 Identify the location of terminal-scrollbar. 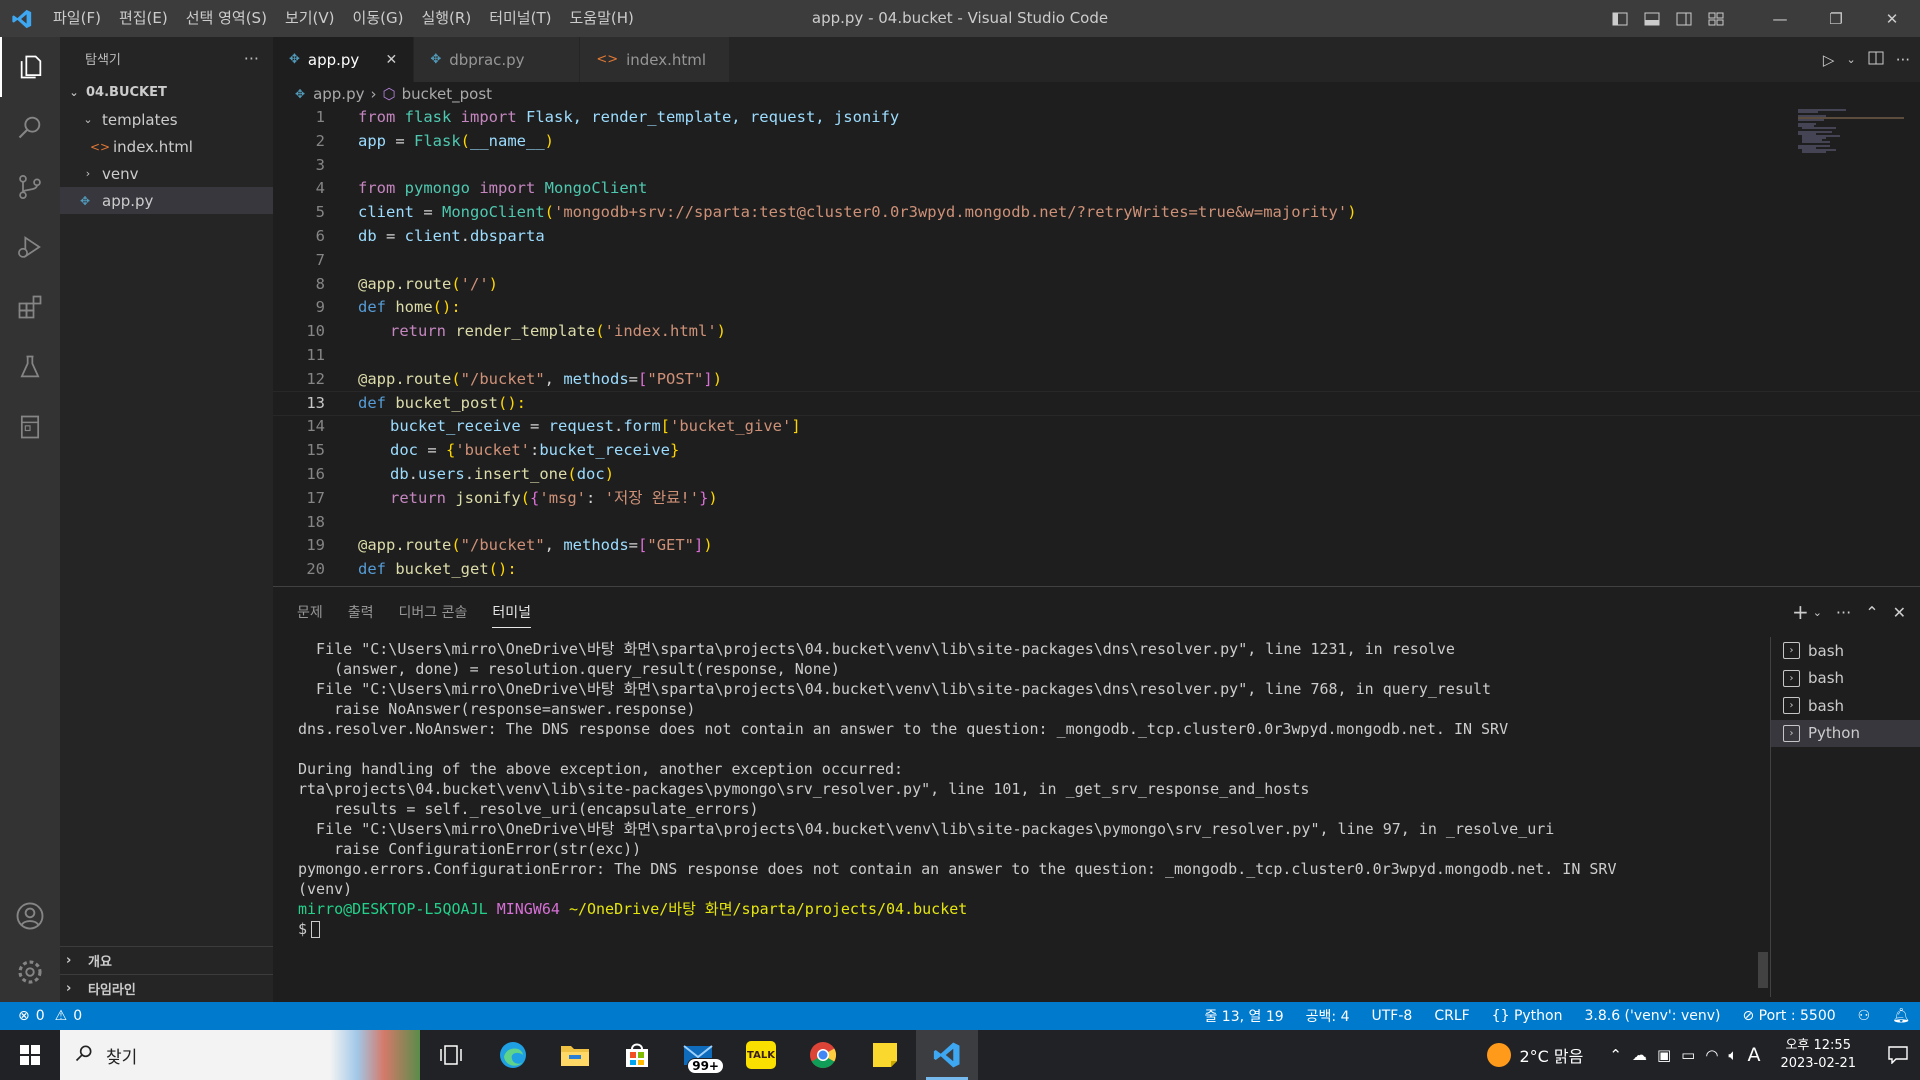
(1763, 970).